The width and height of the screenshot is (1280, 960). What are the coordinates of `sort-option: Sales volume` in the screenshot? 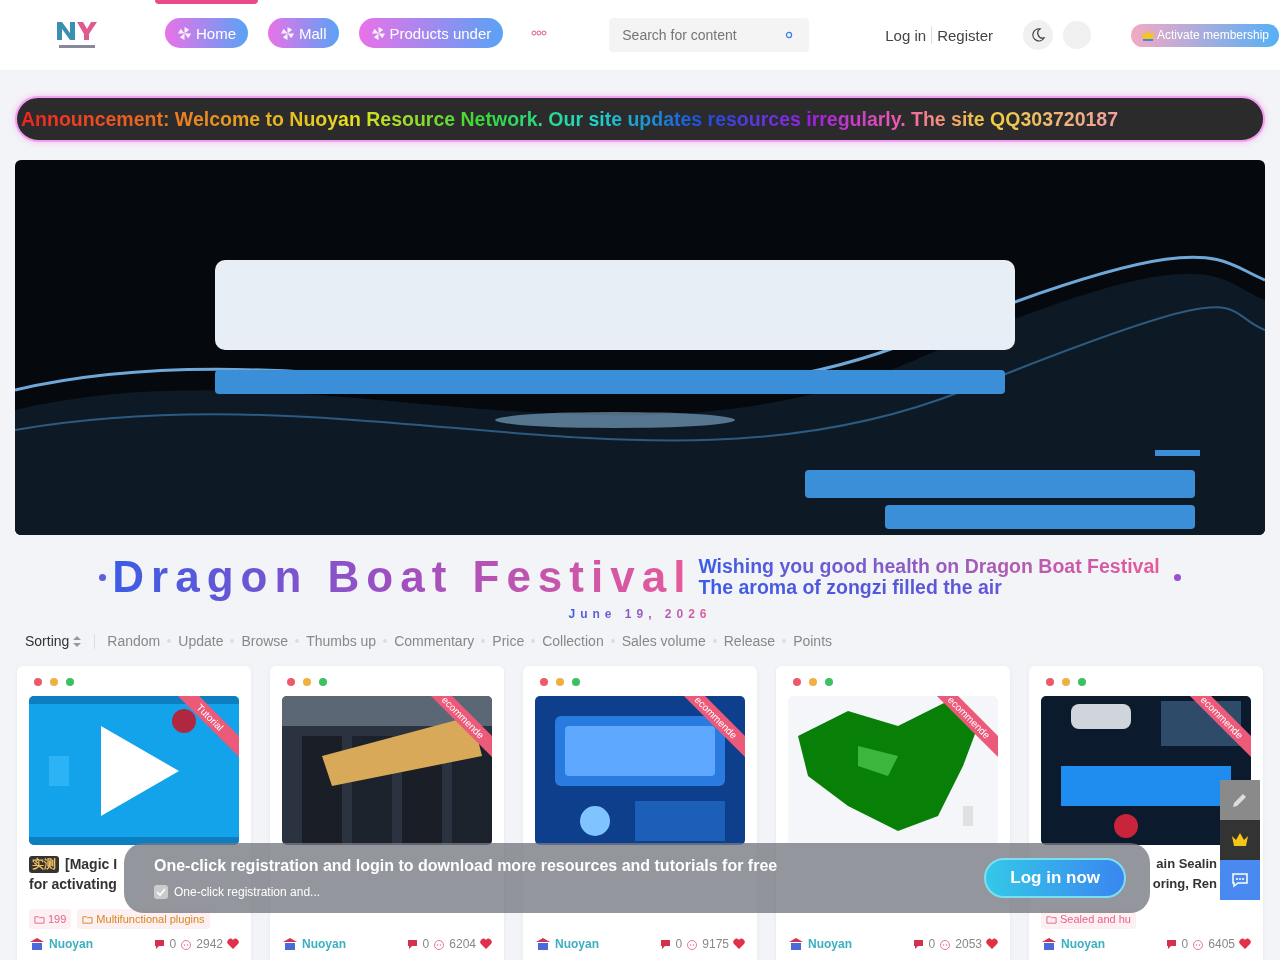 It's located at (663, 641).